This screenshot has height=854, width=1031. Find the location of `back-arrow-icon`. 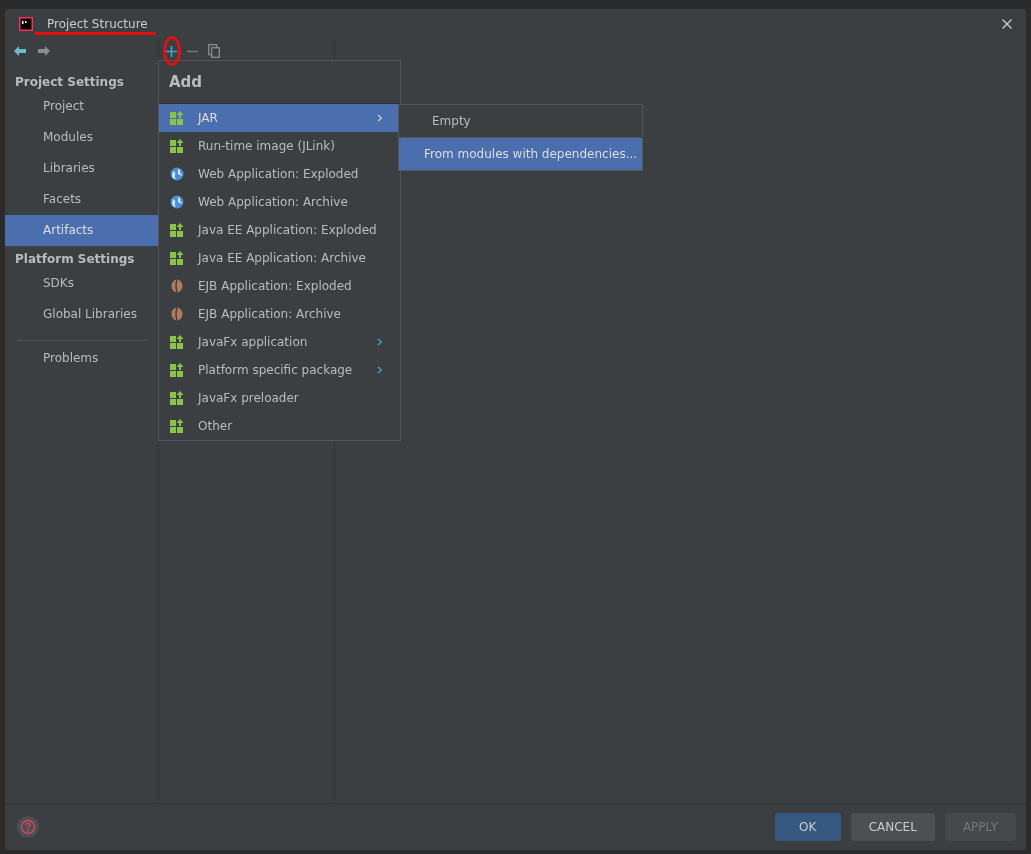

back-arrow-icon is located at coordinates (20, 51).